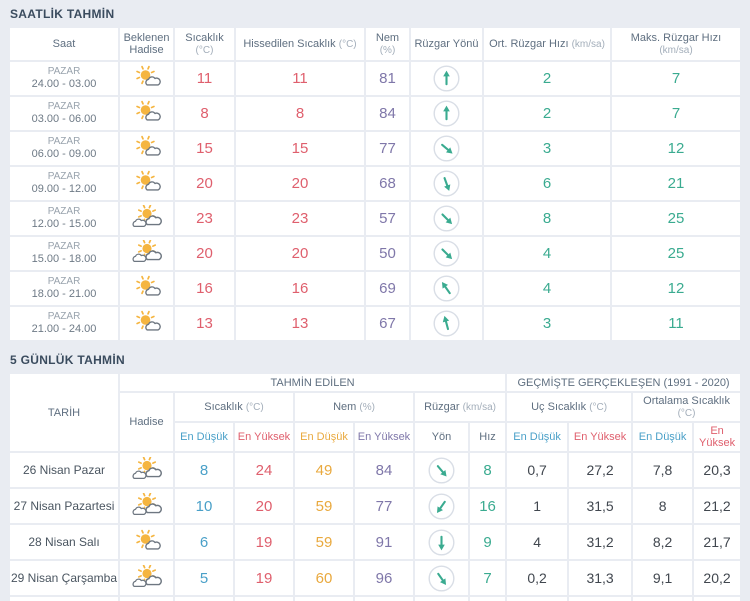 The image size is (750, 601). What do you see at coordinates (384, 578) in the screenshot?
I see `humidity-high-cell: 96` at bounding box center [384, 578].